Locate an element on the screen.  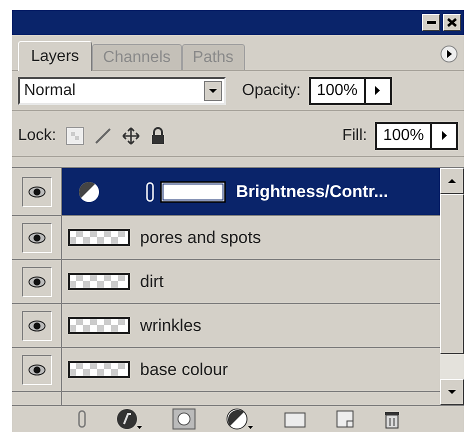
fx-circle-icon is located at coordinates (129, 419).